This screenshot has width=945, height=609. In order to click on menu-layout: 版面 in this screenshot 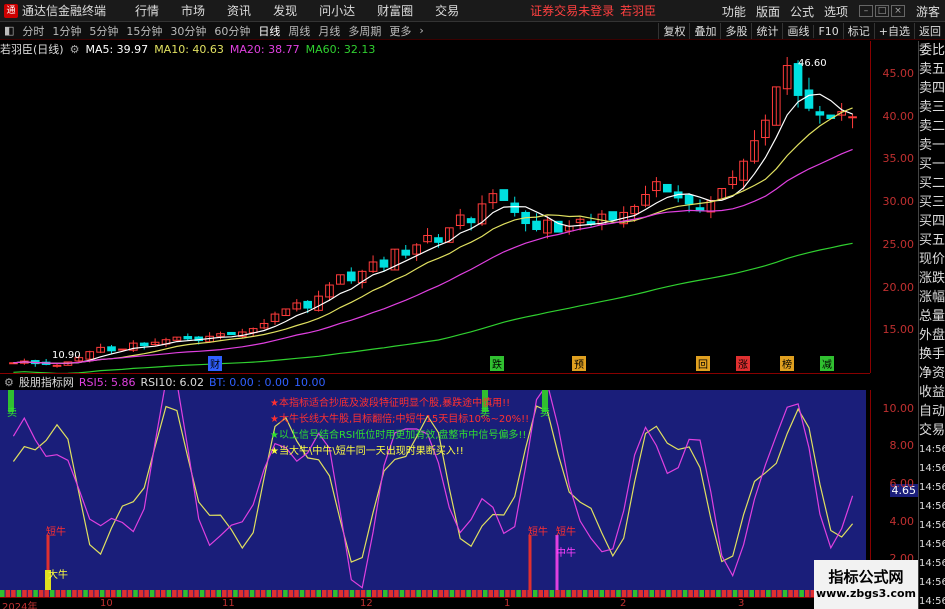, I will do `click(768, 11)`.